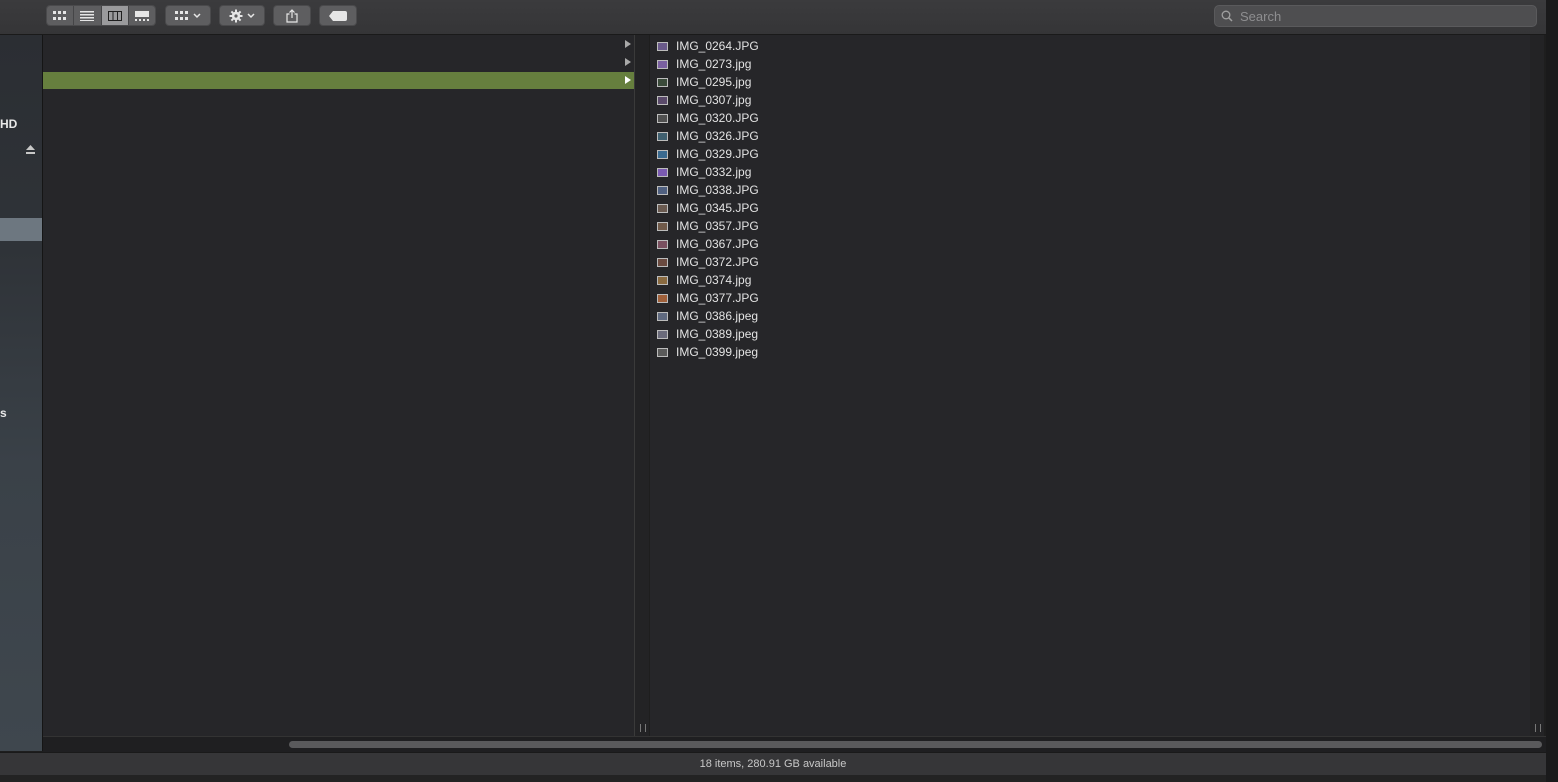  What do you see at coordinates (338, 80) in the screenshot?
I see `selected-folder-row` at bounding box center [338, 80].